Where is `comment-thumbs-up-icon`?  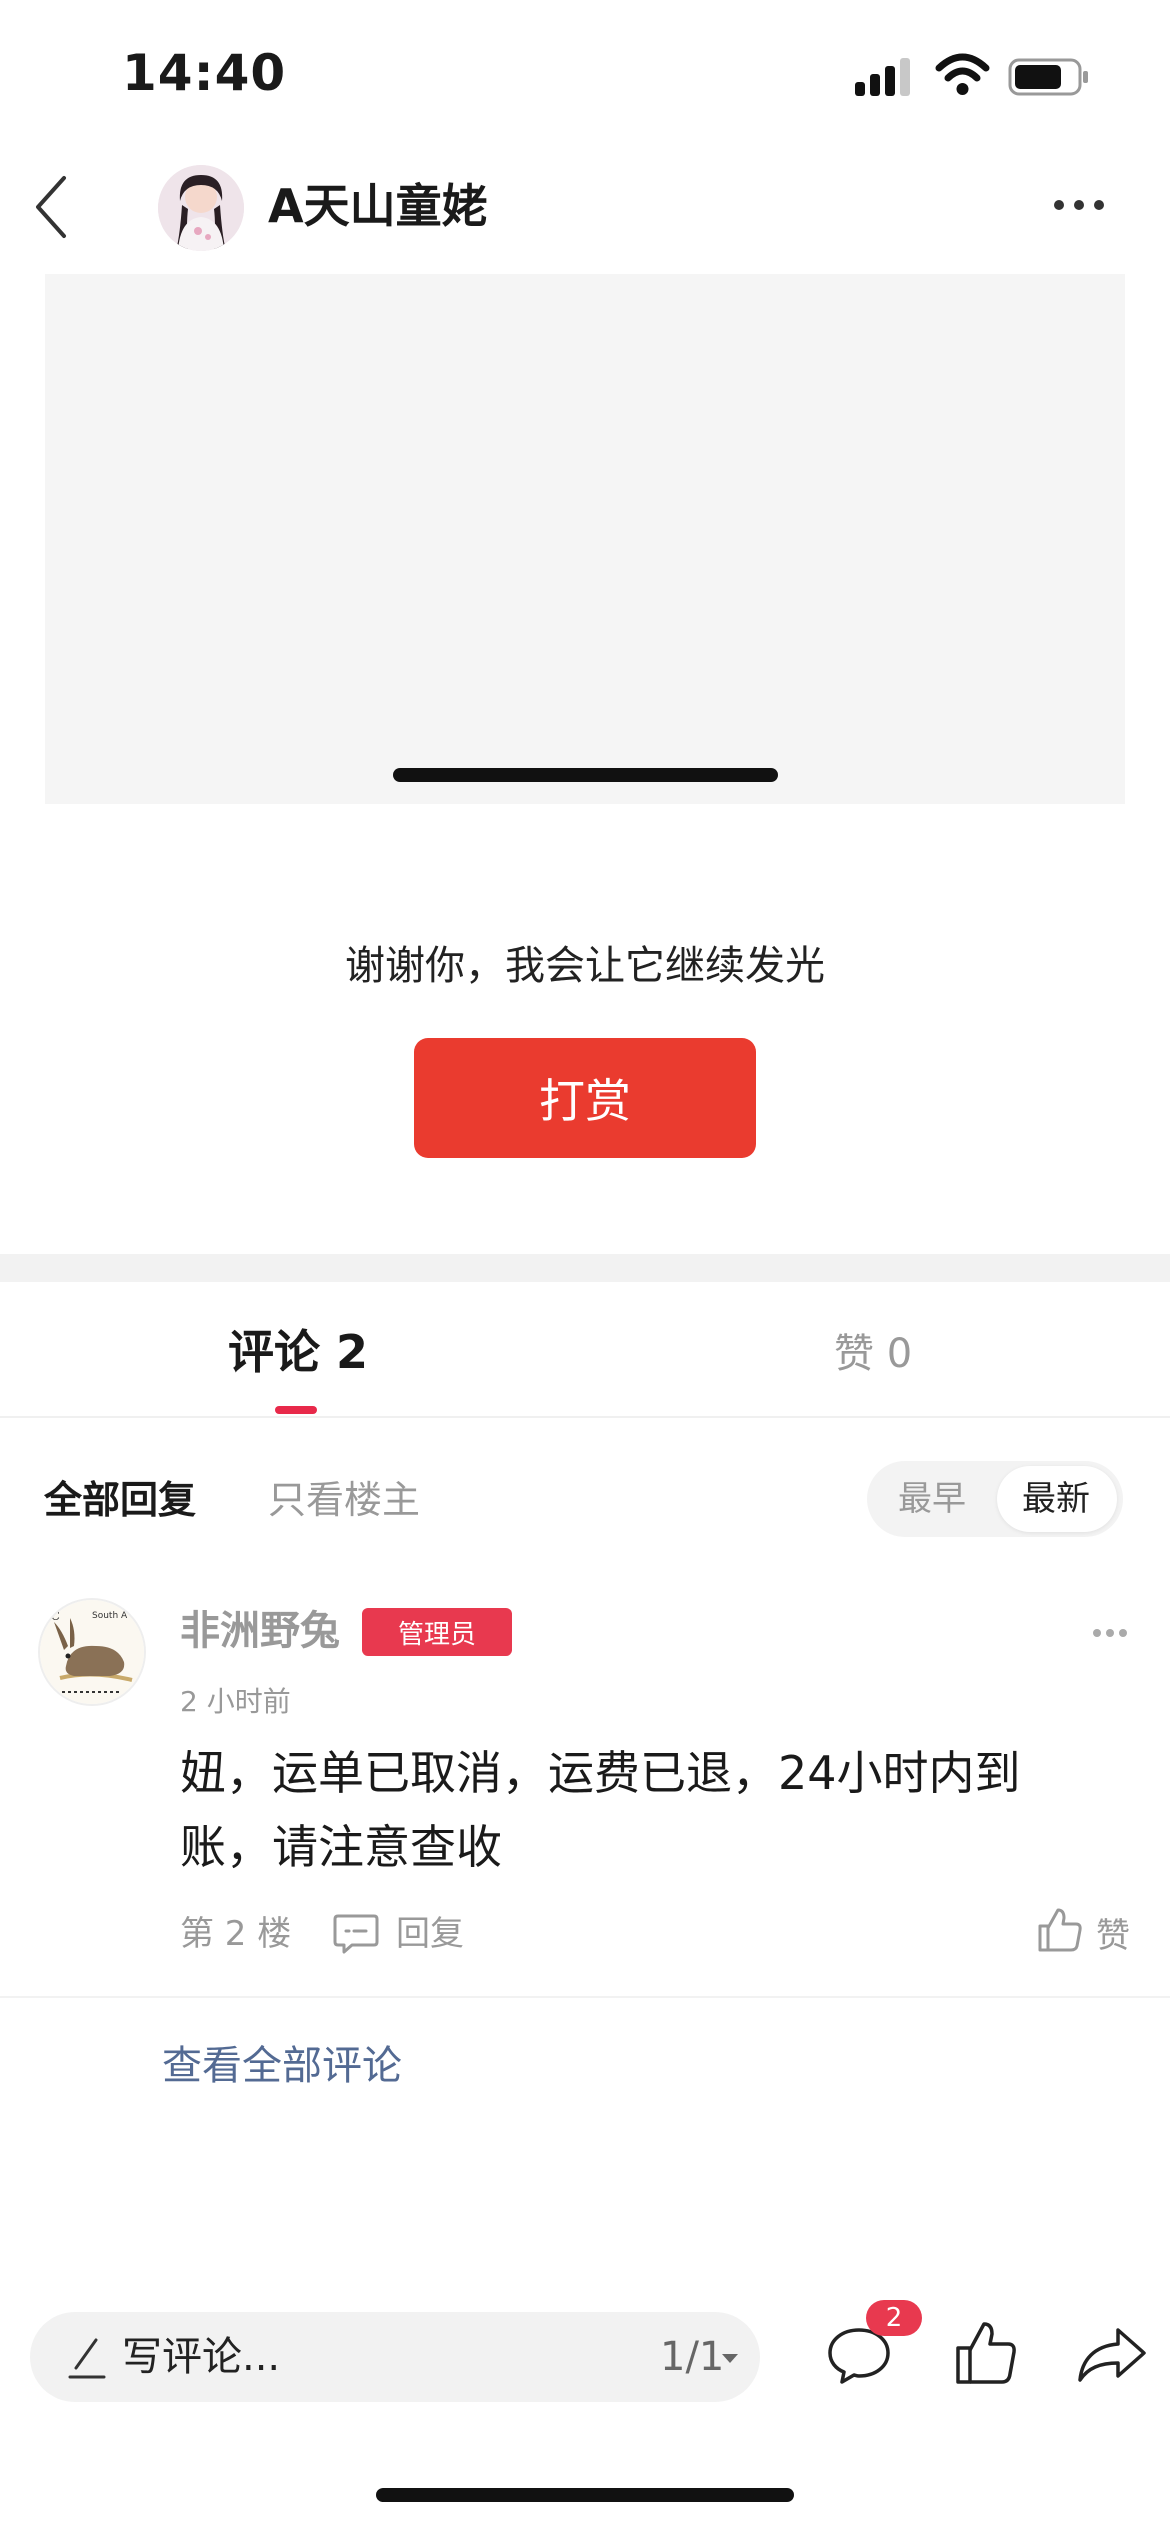 comment-thumbs-up-icon is located at coordinates (1060, 1930).